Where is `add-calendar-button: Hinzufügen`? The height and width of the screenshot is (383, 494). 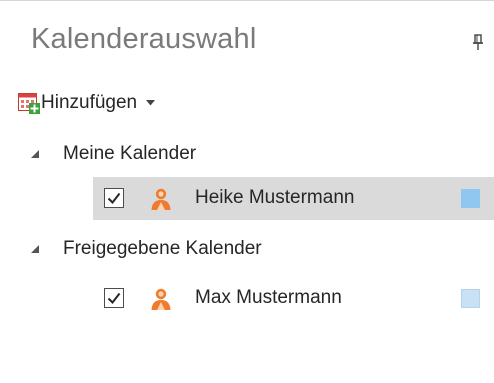 add-calendar-button: Hinzufügen is located at coordinates (87, 103).